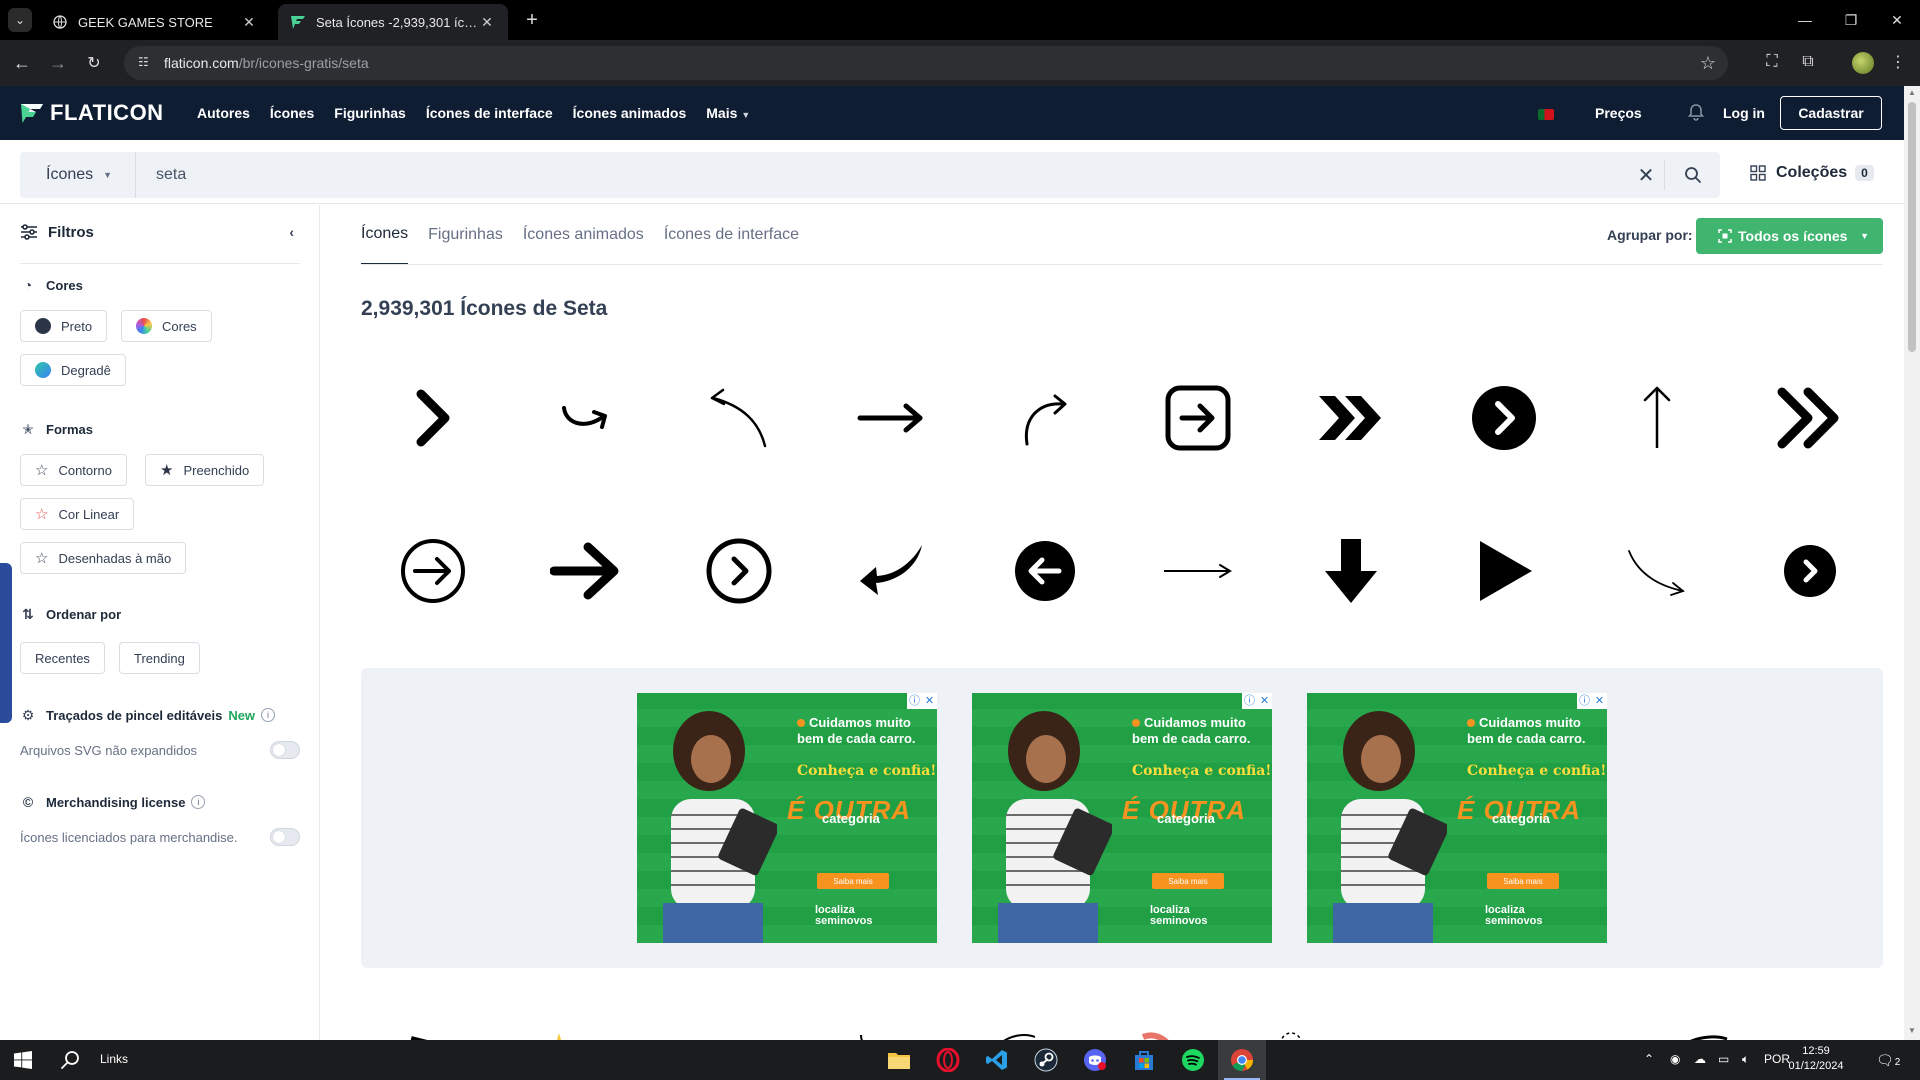 The height and width of the screenshot is (1080, 1920). I want to click on file-explorer-icon, so click(899, 1060).